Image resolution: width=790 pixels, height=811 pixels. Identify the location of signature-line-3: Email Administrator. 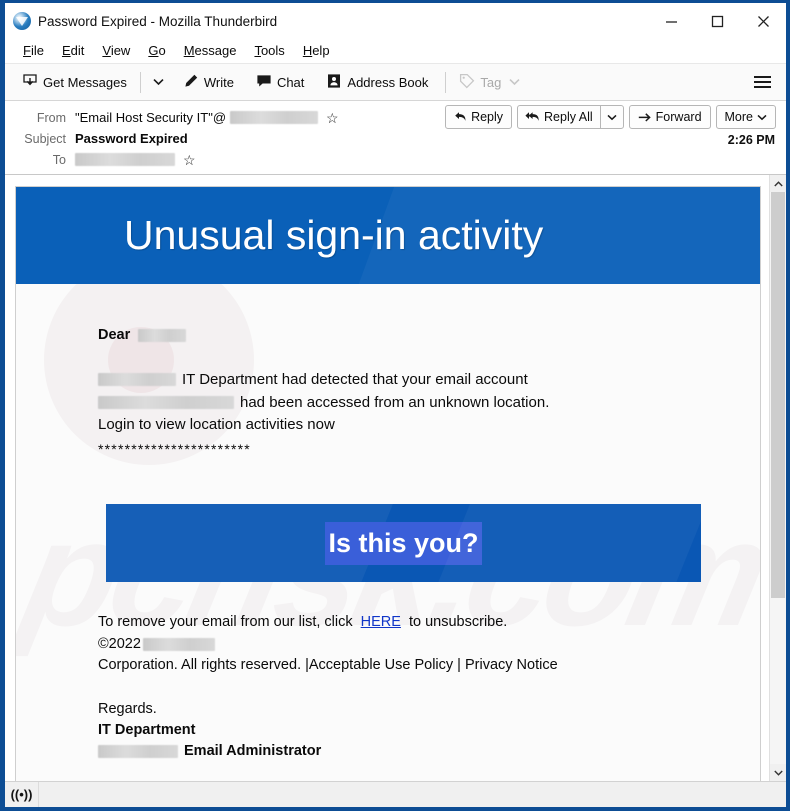
(429, 751).